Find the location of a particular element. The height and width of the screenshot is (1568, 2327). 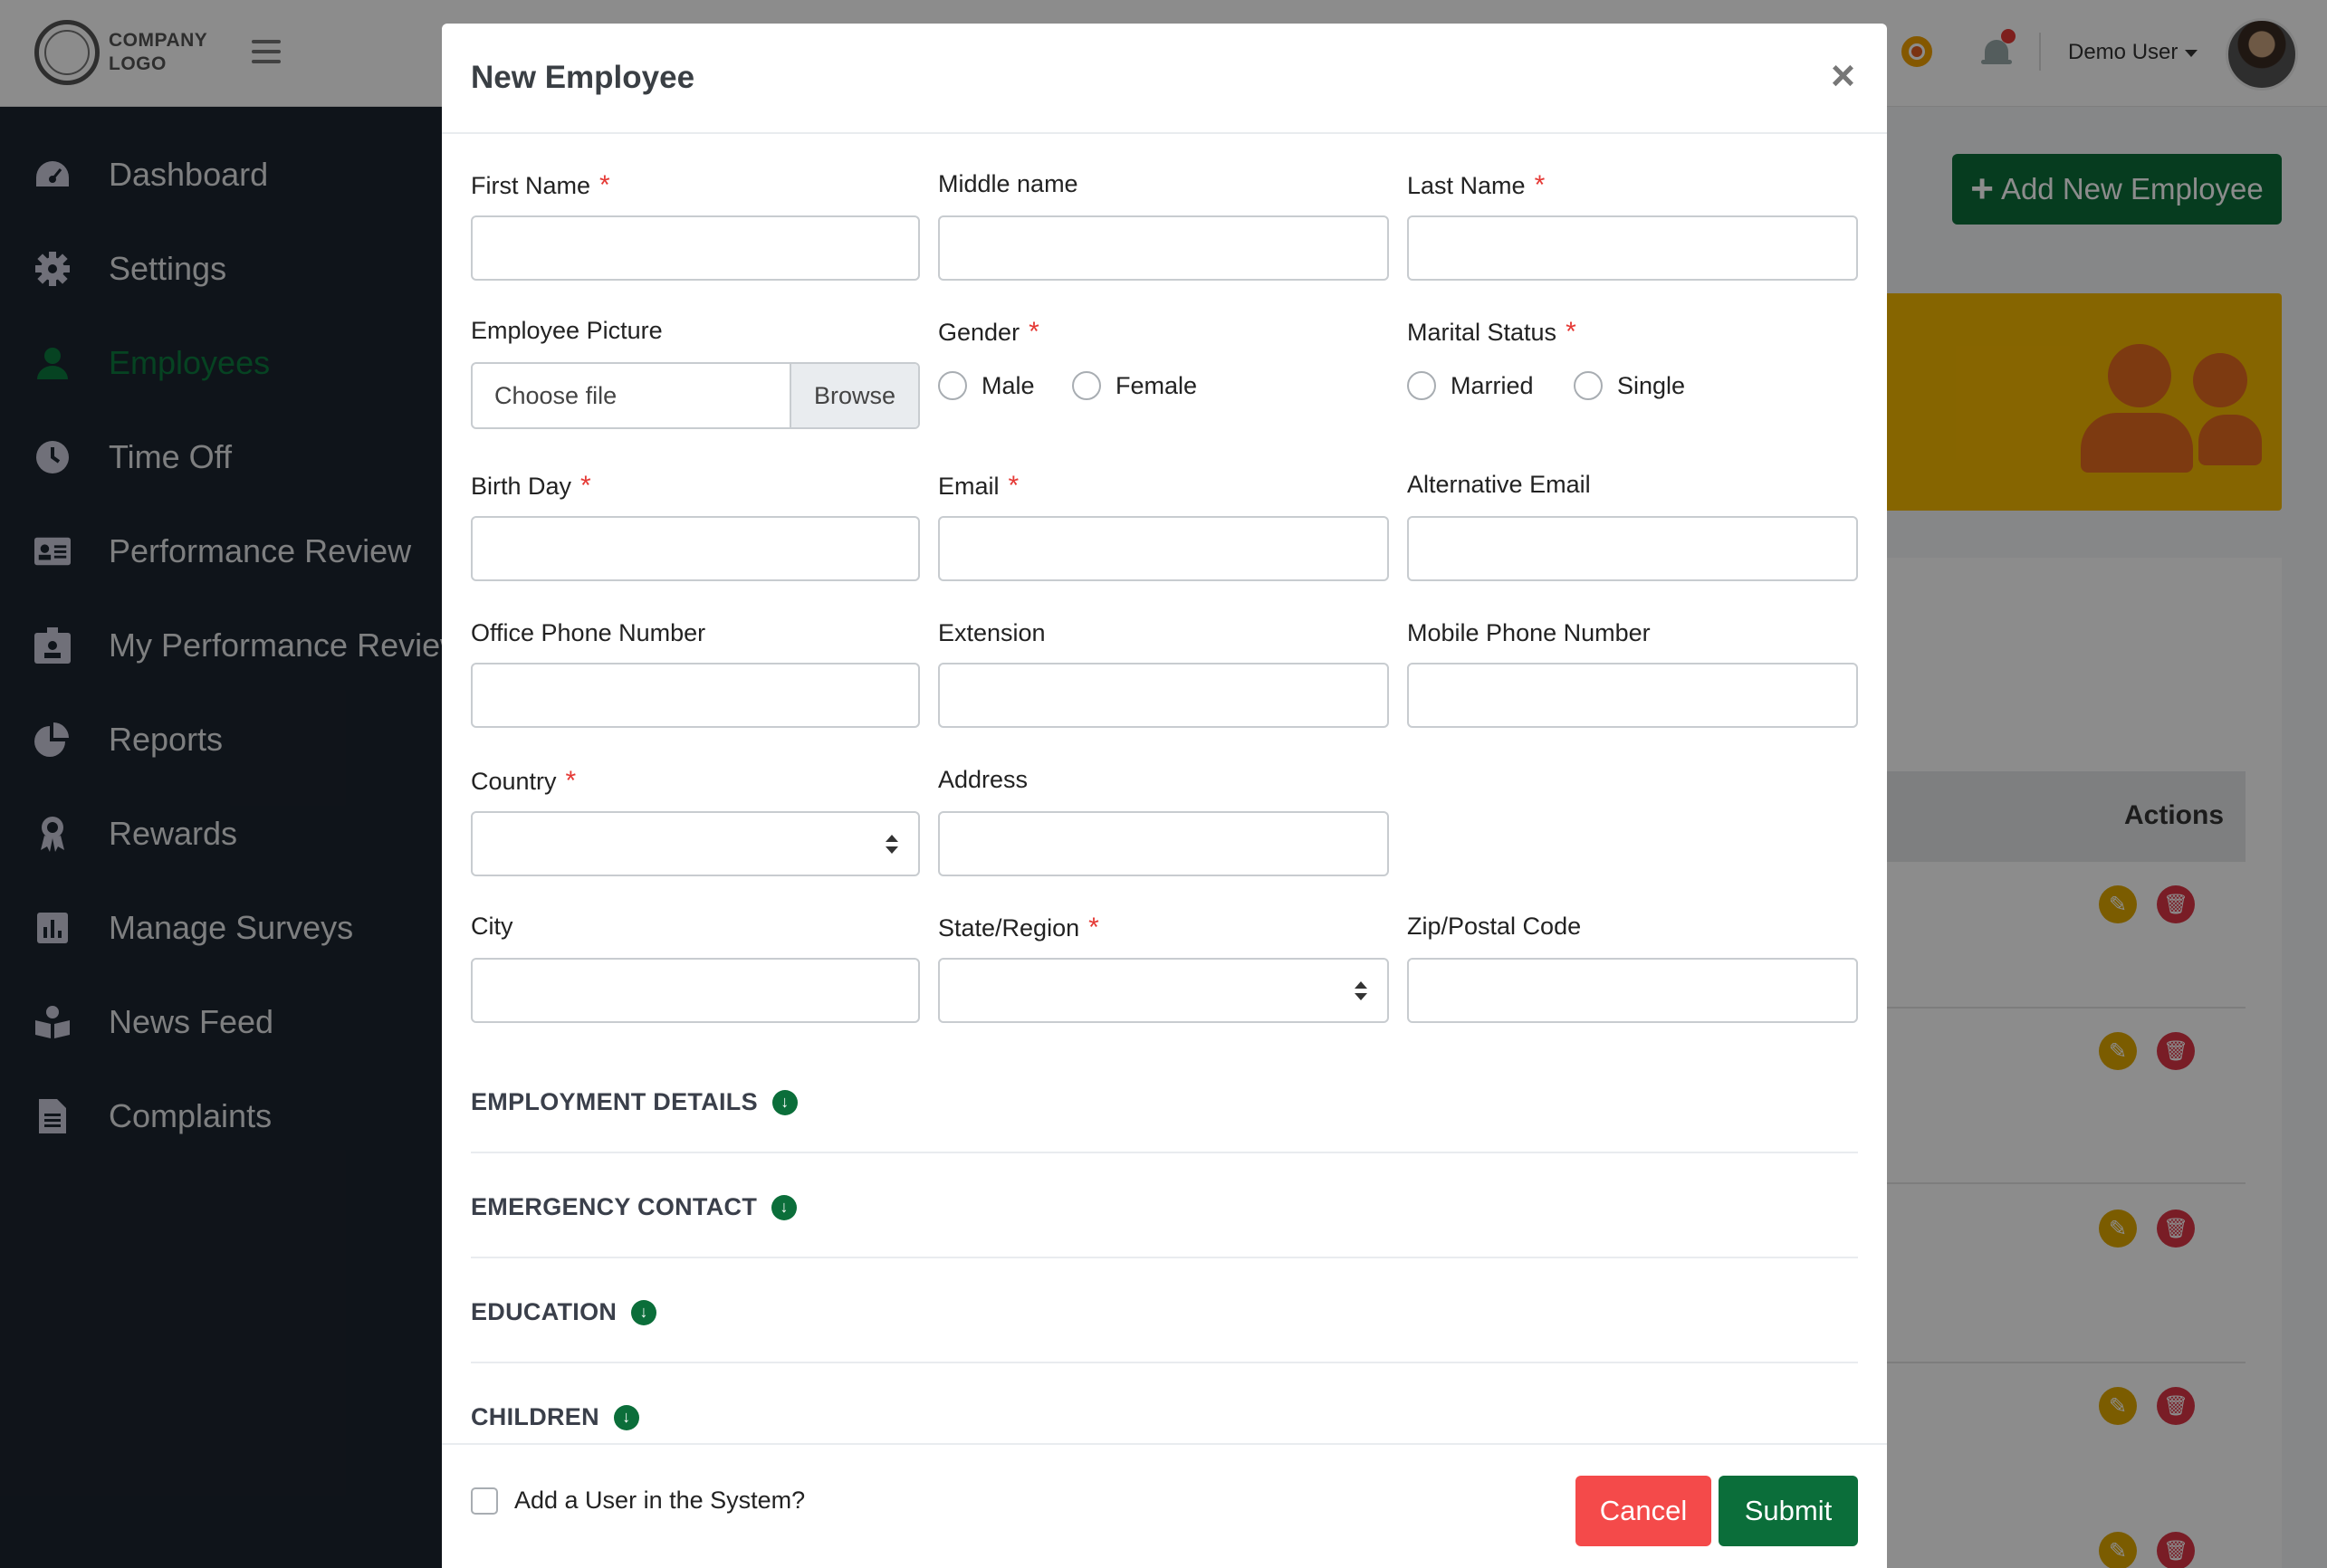

last-name-label: Last Name * is located at coordinates (1476, 185).